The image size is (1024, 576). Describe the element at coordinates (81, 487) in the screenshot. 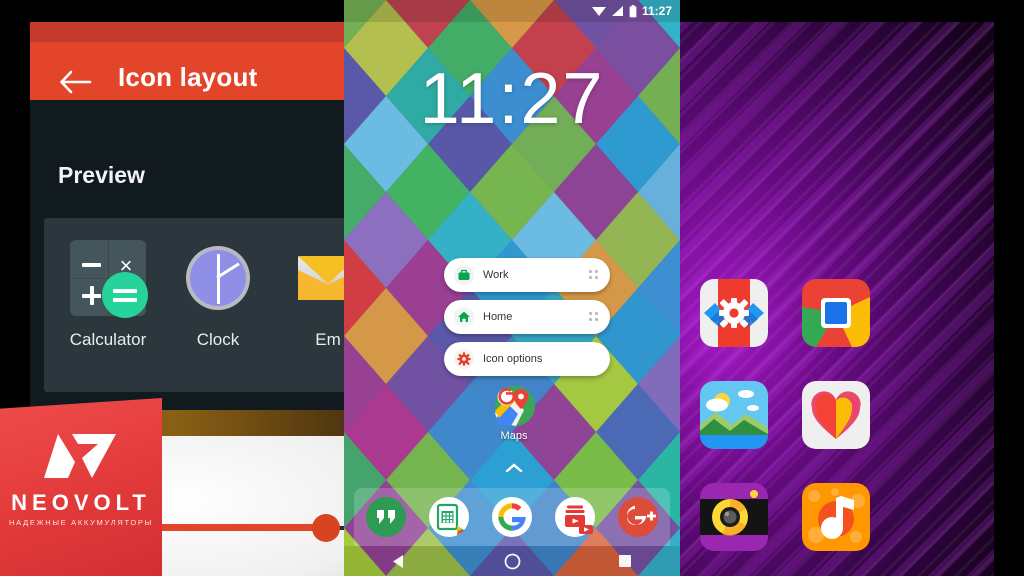

I see `neovolt-watermark: NEOVOLT НАДЕЖНЫЕ АККУМУЛЯТОРЫ` at that location.